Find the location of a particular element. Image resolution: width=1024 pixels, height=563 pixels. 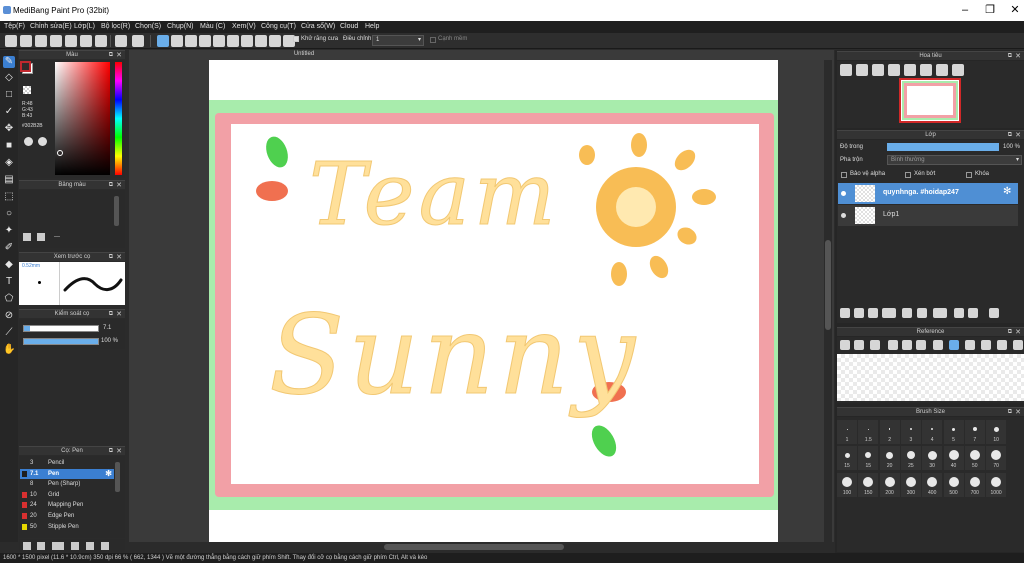

brush-size-cell: 4 is located at coordinates (932, 432).